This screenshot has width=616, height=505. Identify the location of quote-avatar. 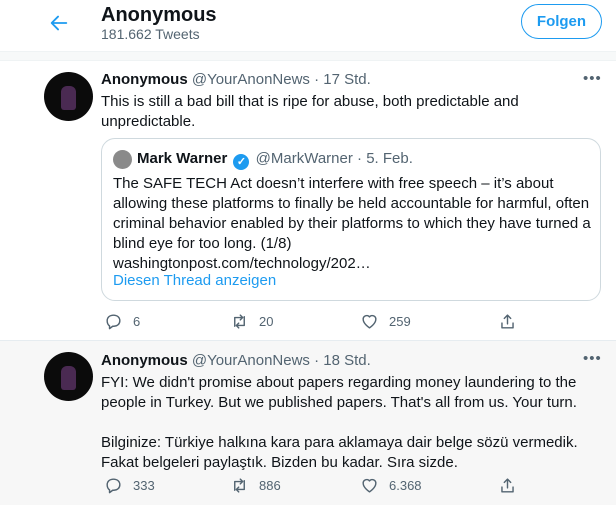
(122, 159).